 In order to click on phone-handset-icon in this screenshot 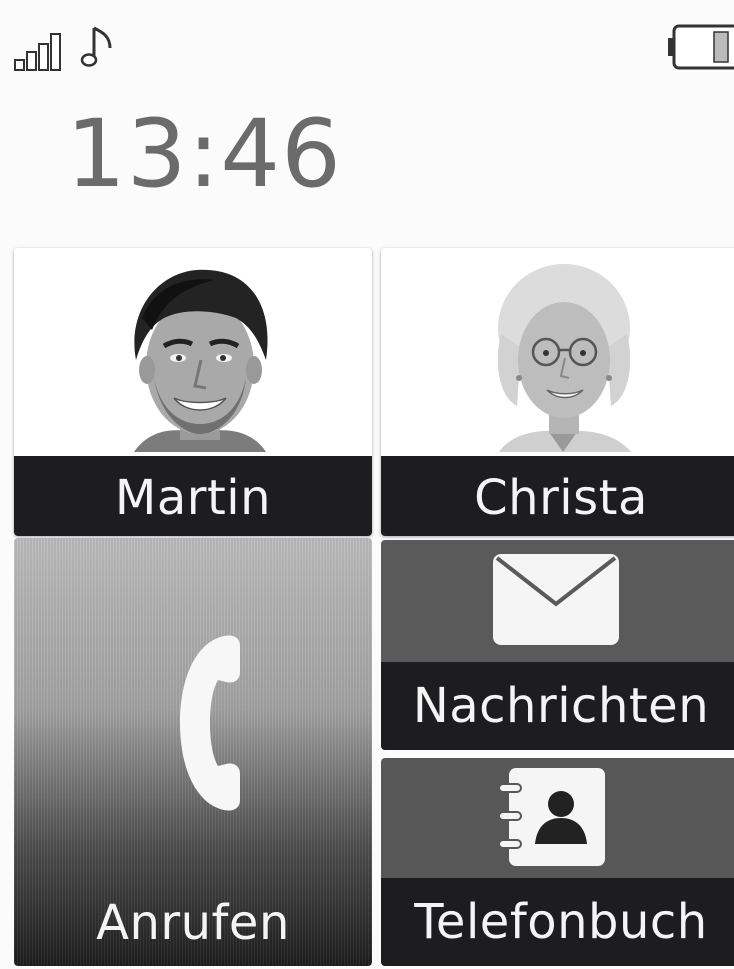, I will do `click(210, 723)`.